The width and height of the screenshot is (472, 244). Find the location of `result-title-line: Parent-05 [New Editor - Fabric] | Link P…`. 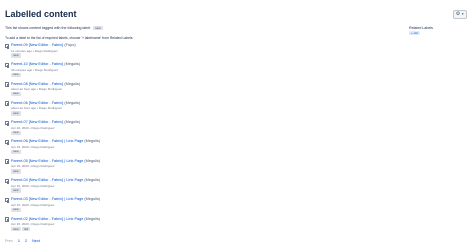

result-title-line: Parent-05 [New Editor - Fabric] | Link P… is located at coordinates (55, 161).